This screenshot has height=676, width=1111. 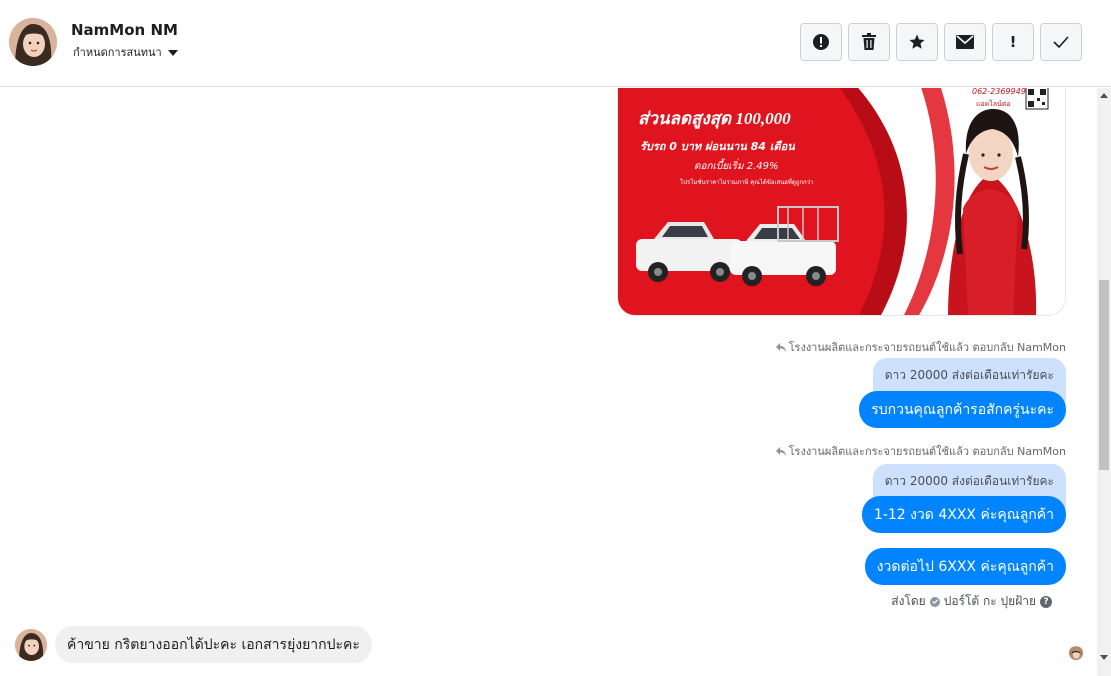 I want to click on envelope-icon, so click(x=965, y=42).